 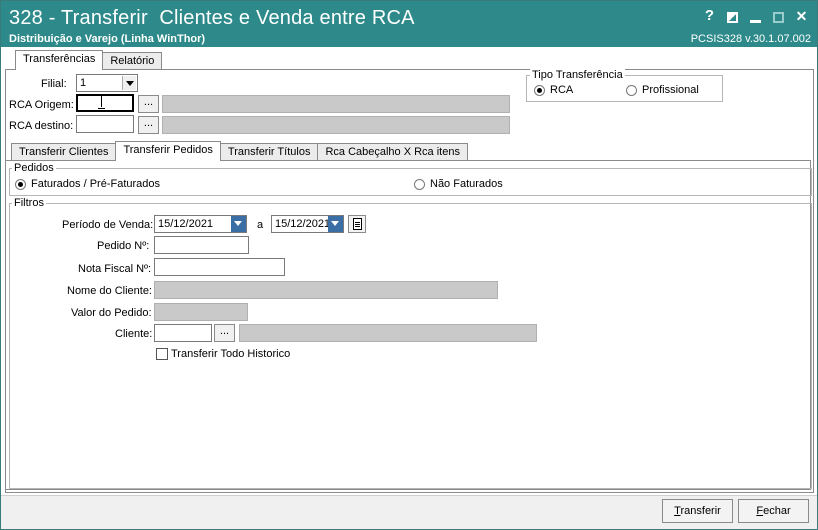 I want to click on tab-relatorio: Relatório, so click(x=132, y=61).